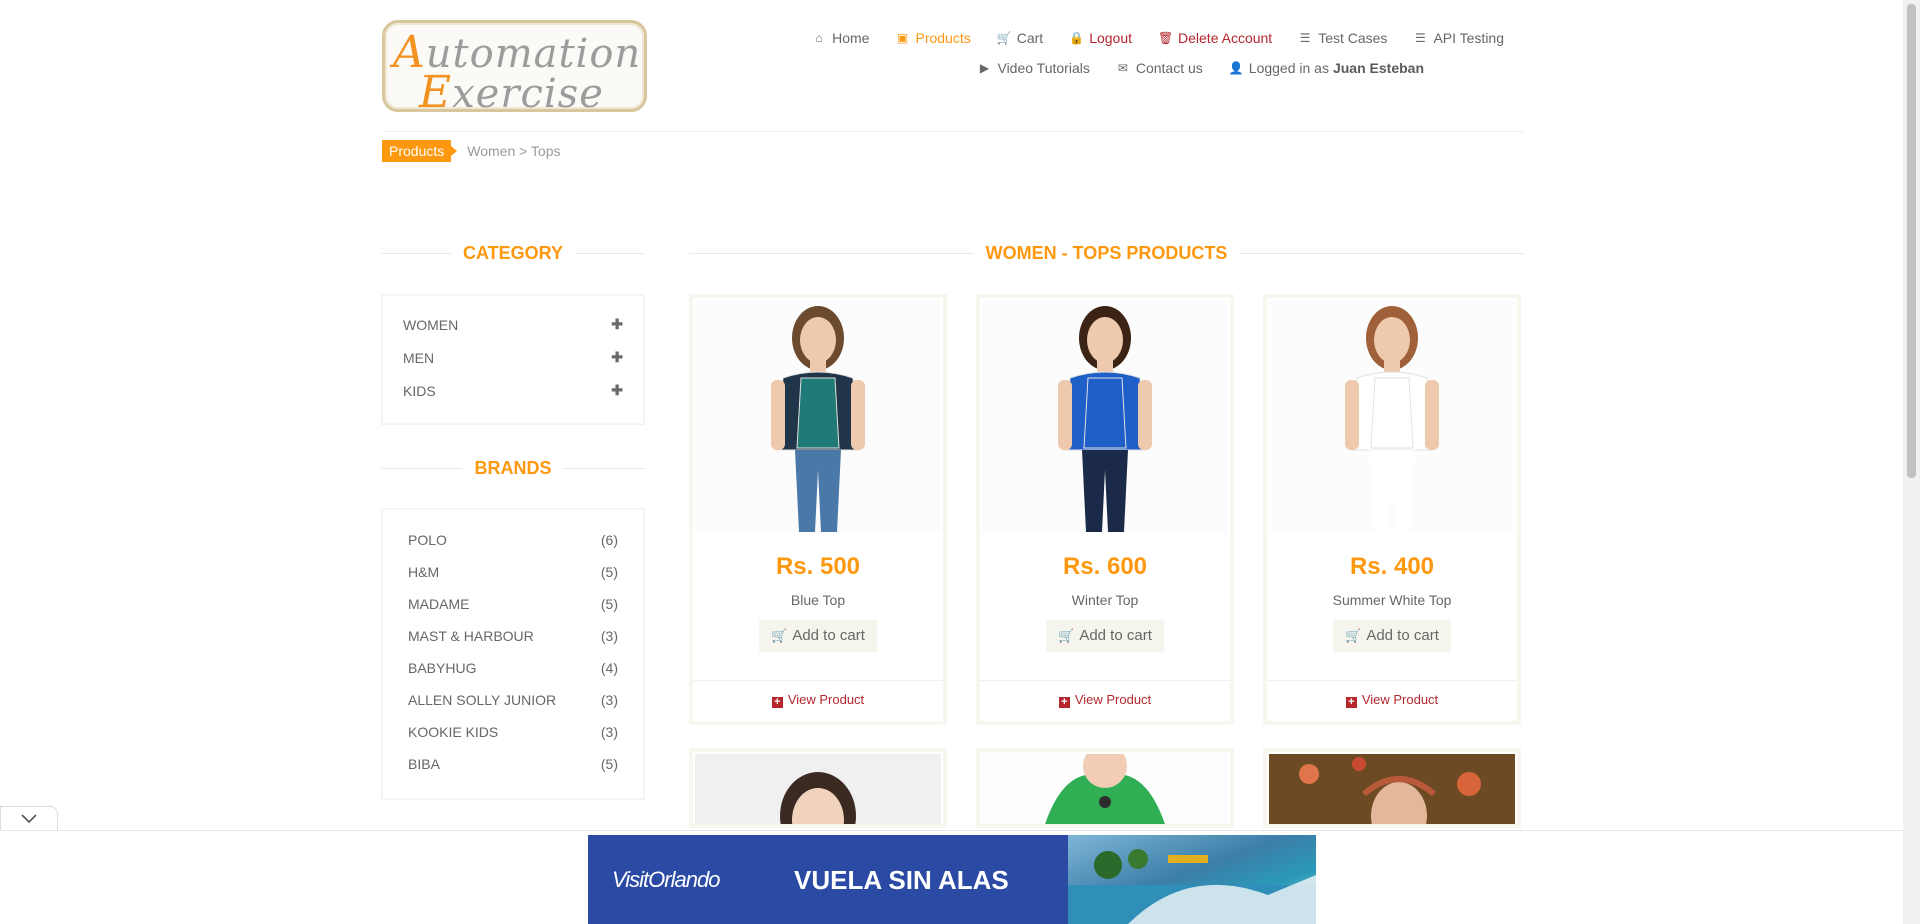 The width and height of the screenshot is (1920, 924). I want to click on nav-logout-label: Logout, so click(1111, 38).